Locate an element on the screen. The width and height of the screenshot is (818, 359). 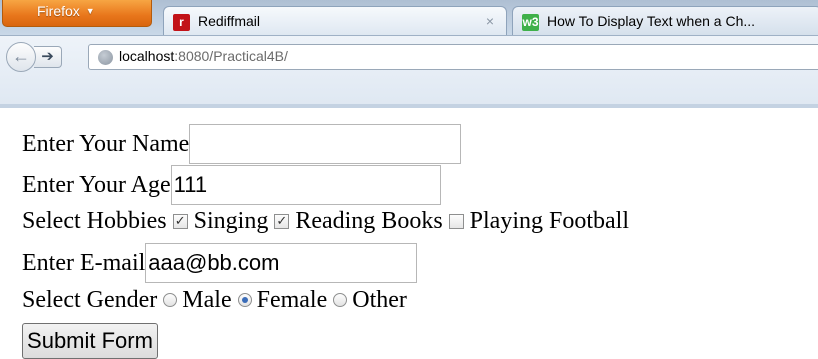
name-row: Enter Your Name is located at coordinates (242, 144).